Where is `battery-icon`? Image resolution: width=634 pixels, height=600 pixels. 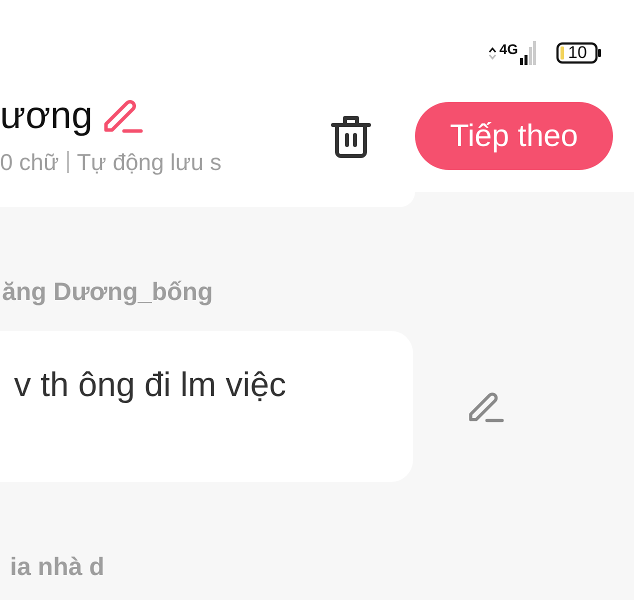 battery-icon is located at coordinates (579, 53).